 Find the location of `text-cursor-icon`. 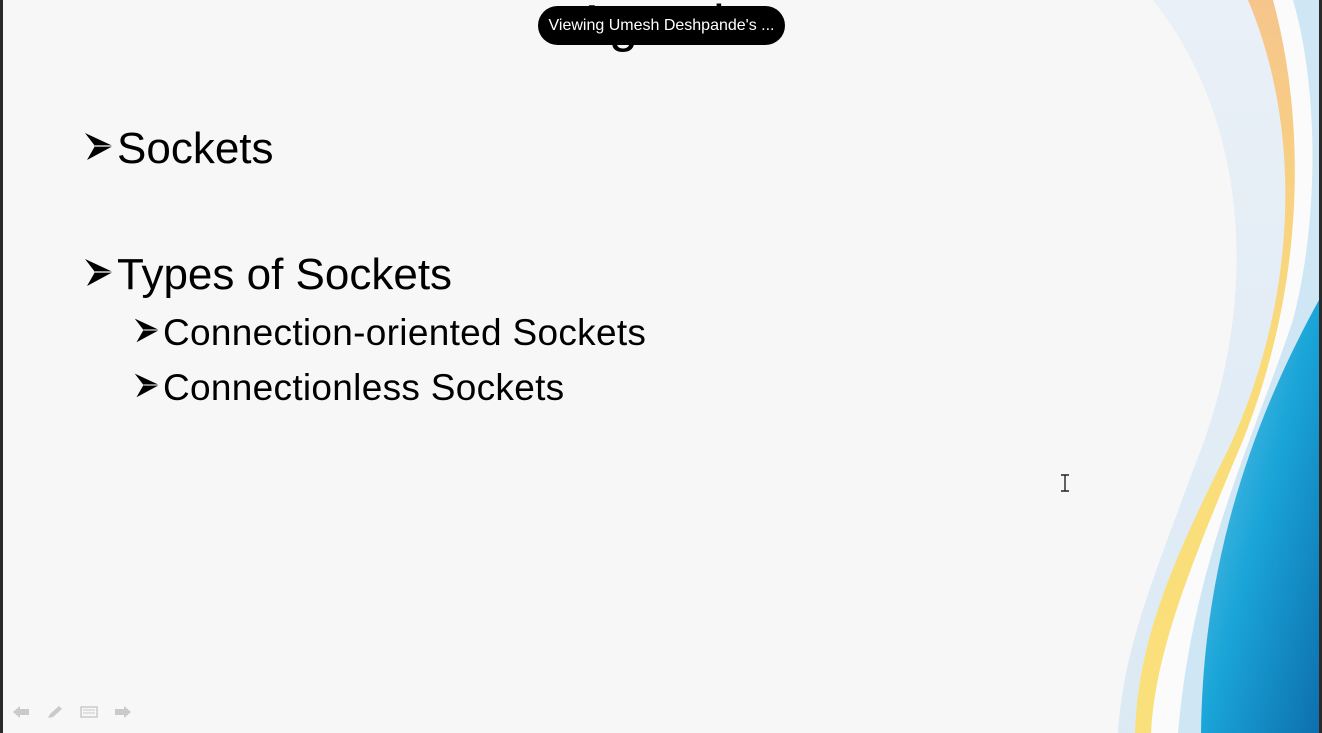

text-cursor-icon is located at coordinates (1065, 483).